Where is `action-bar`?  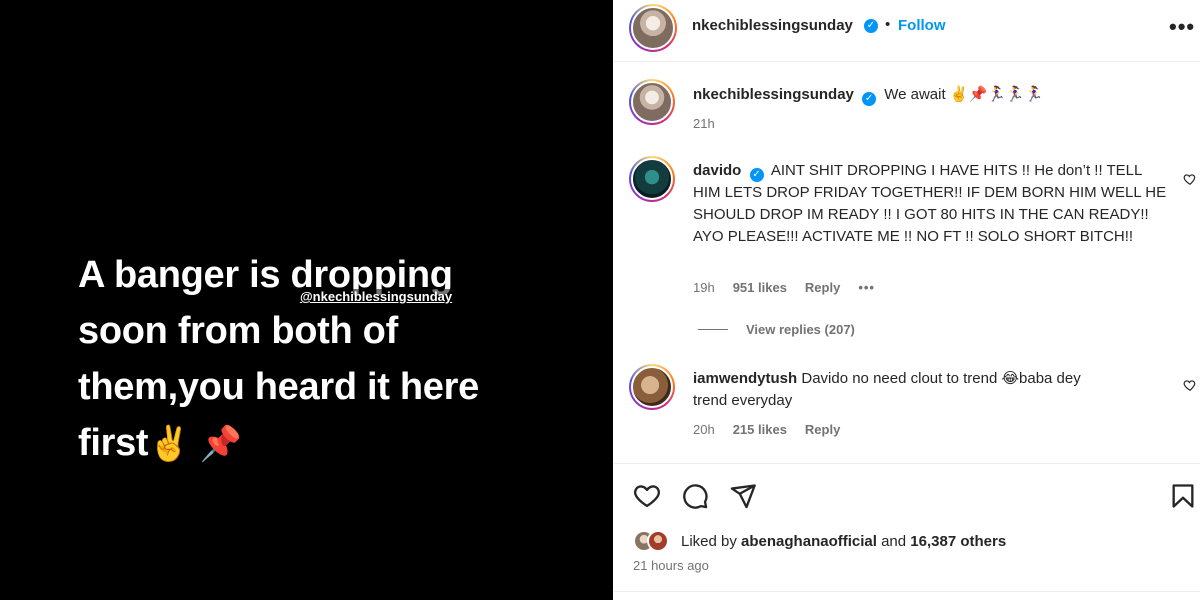
action-bar is located at coordinates (906, 531).